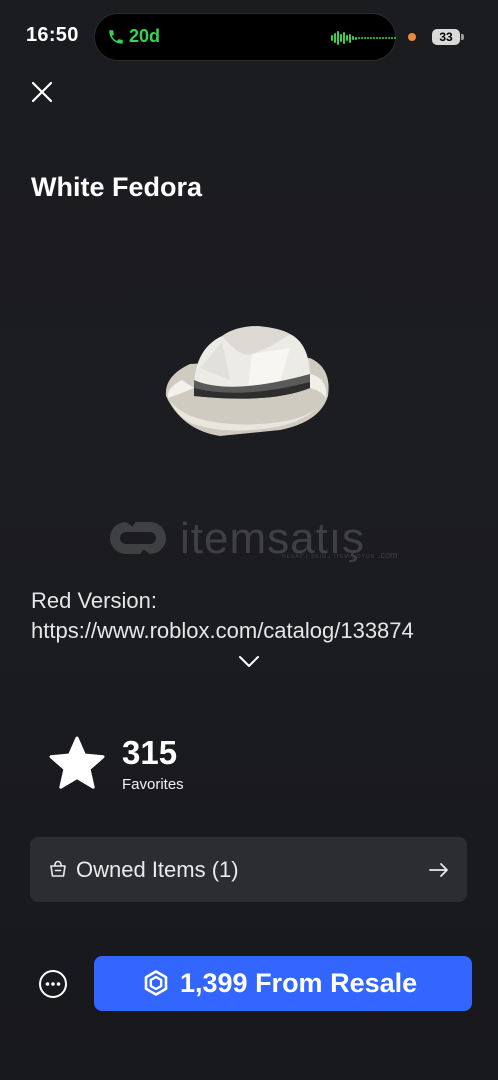 Image resolution: width=498 pixels, height=1080 pixels. I want to click on dynamic-island-call: 20d, so click(245, 37).